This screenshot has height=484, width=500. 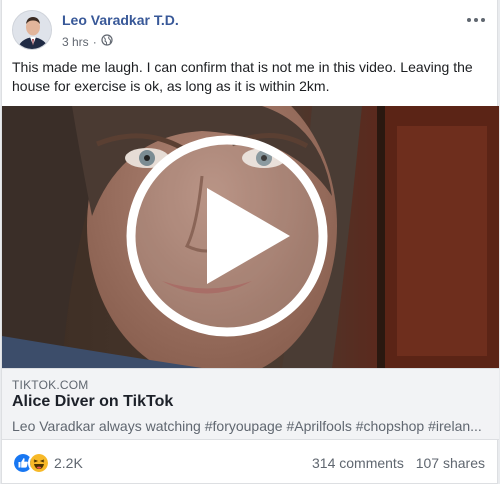 I want to click on link-domain: TIKTOK.COM, so click(x=50, y=385).